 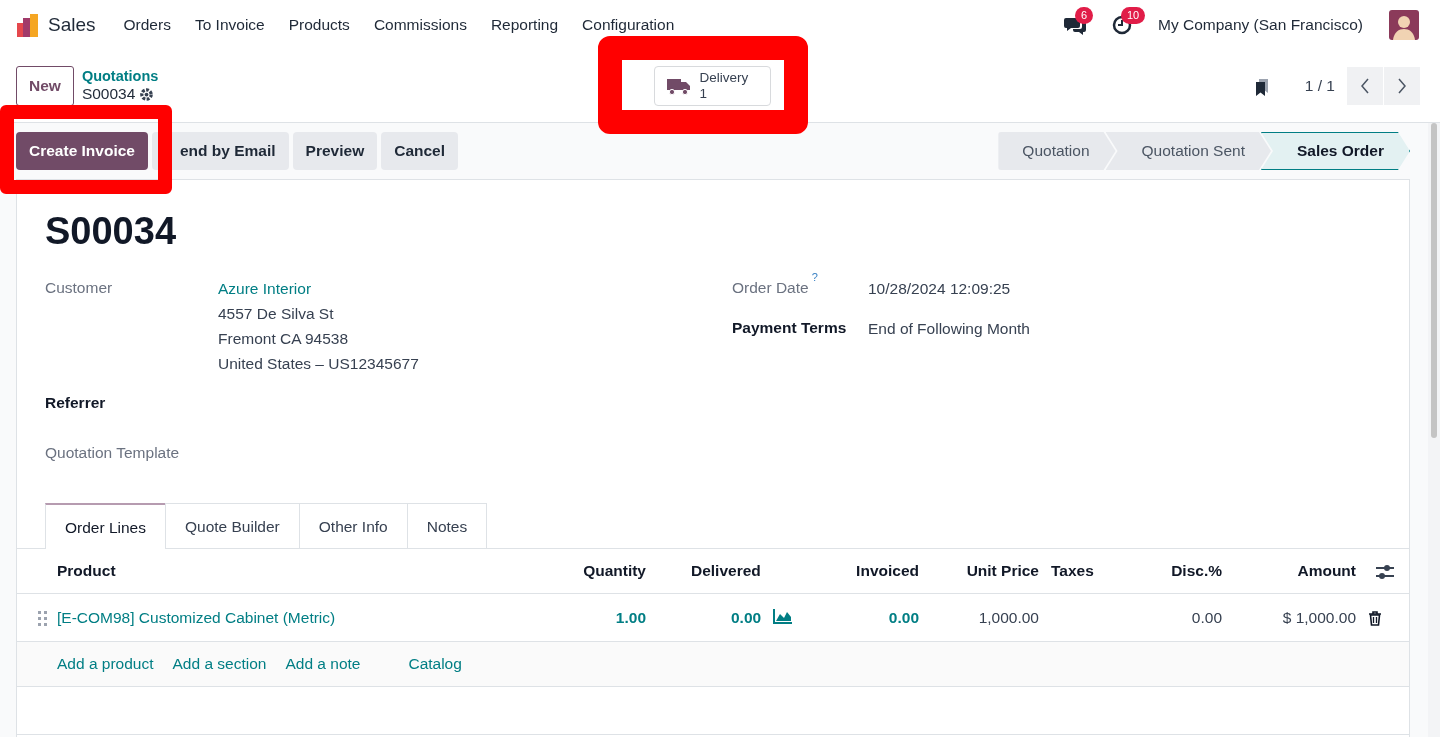 What do you see at coordinates (630, 617) in the screenshot?
I see `table-cell: 1.00` at bounding box center [630, 617].